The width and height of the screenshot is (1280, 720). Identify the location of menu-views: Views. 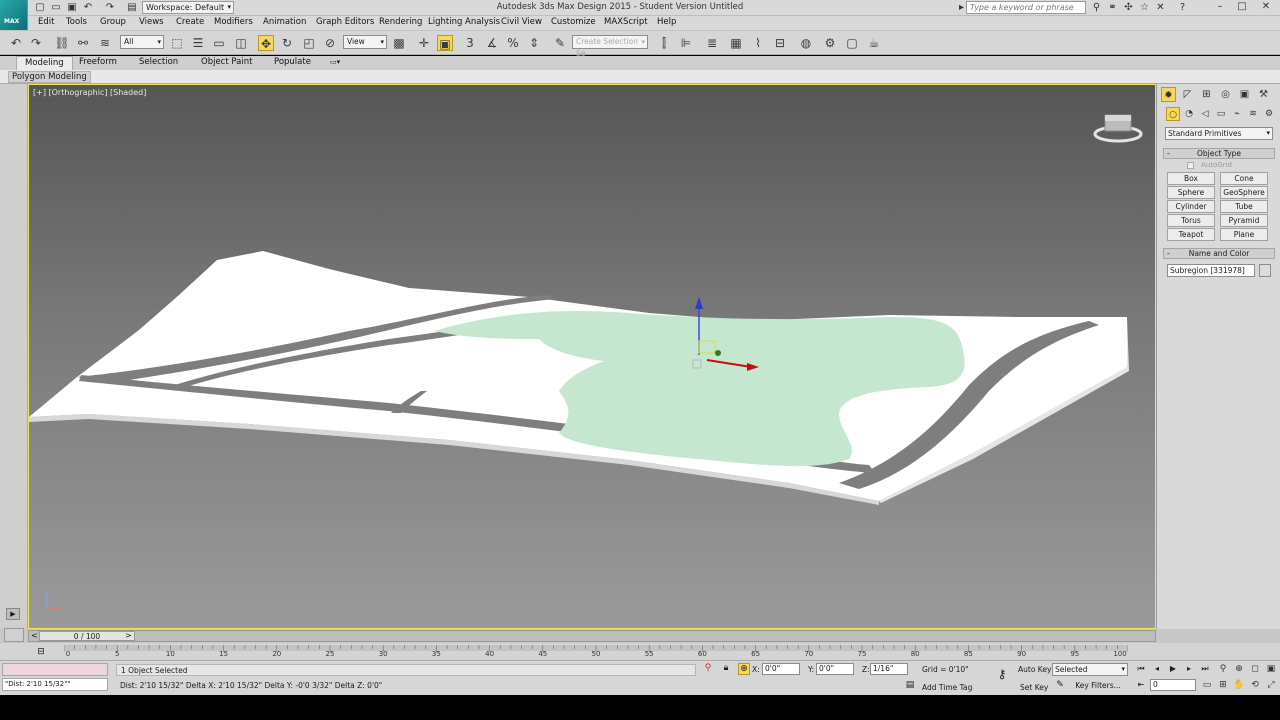
(151, 22).